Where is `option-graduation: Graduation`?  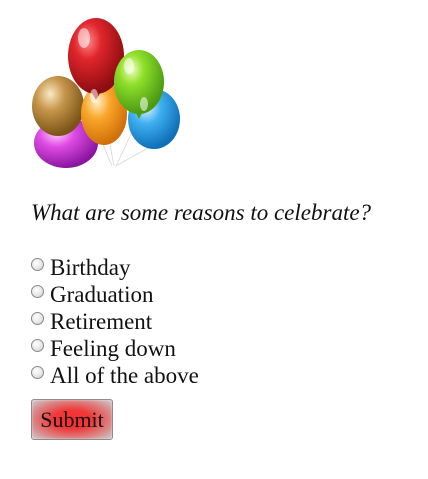 option-graduation: Graduation is located at coordinates (114, 294).